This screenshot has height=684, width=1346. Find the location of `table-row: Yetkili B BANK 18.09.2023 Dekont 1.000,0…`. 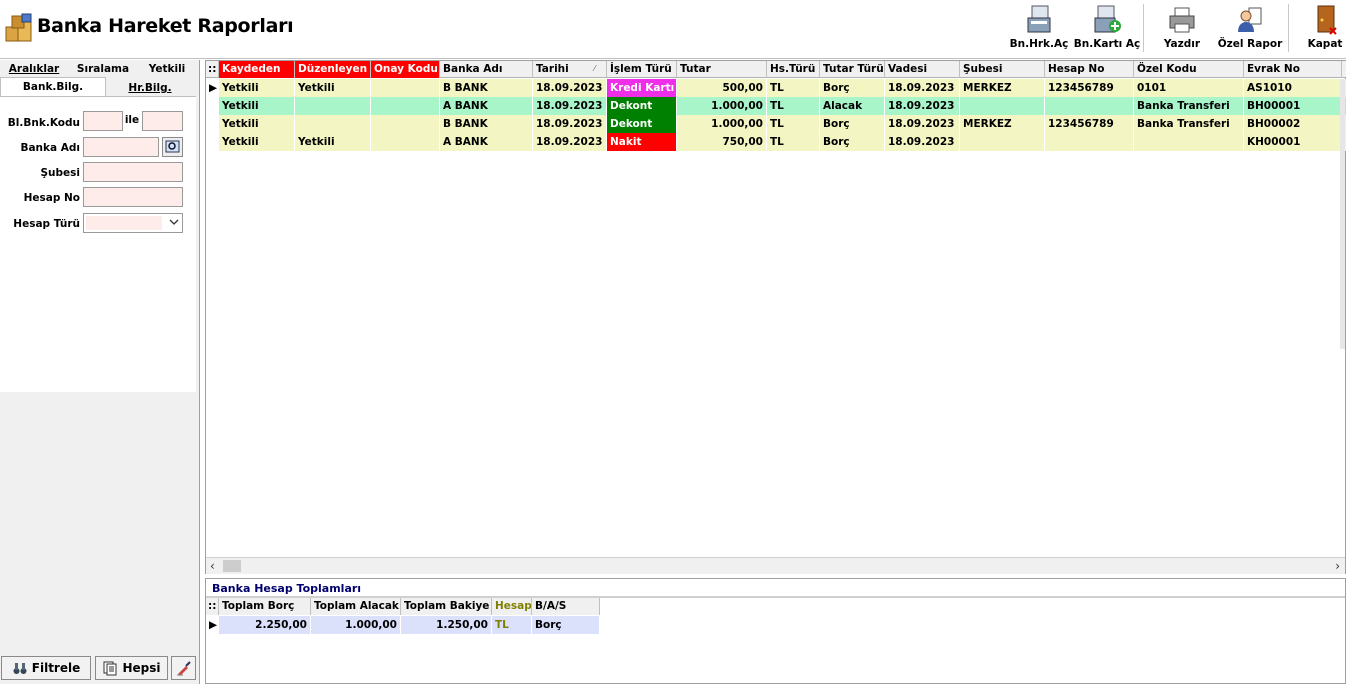

table-row: Yetkili B BANK 18.09.2023 Dekont 1.000,0… is located at coordinates (776, 124).